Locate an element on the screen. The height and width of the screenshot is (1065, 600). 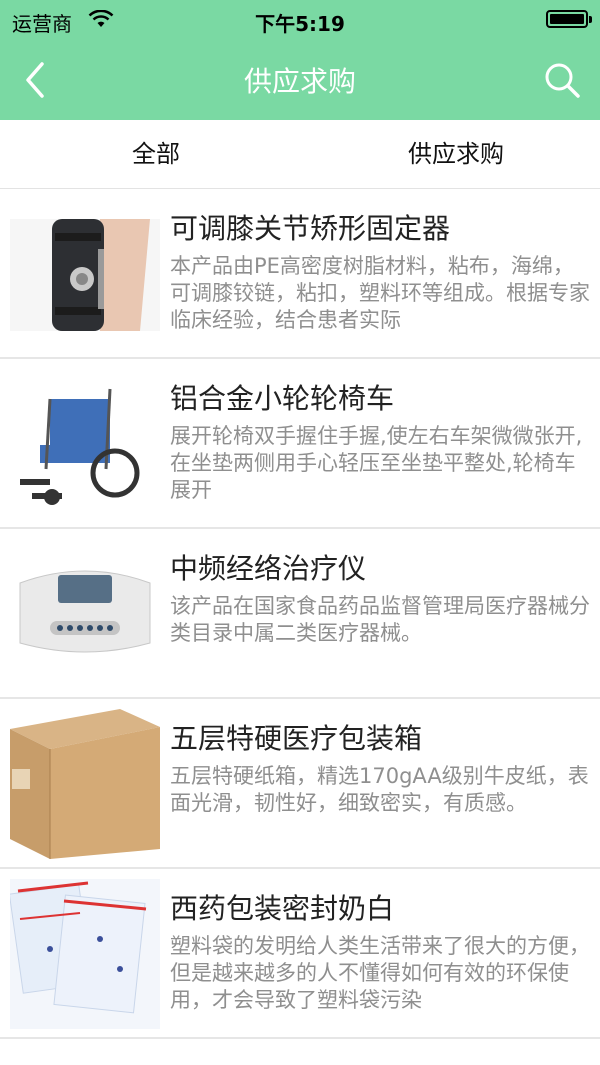
battery-icon is located at coordinates (569, 19).